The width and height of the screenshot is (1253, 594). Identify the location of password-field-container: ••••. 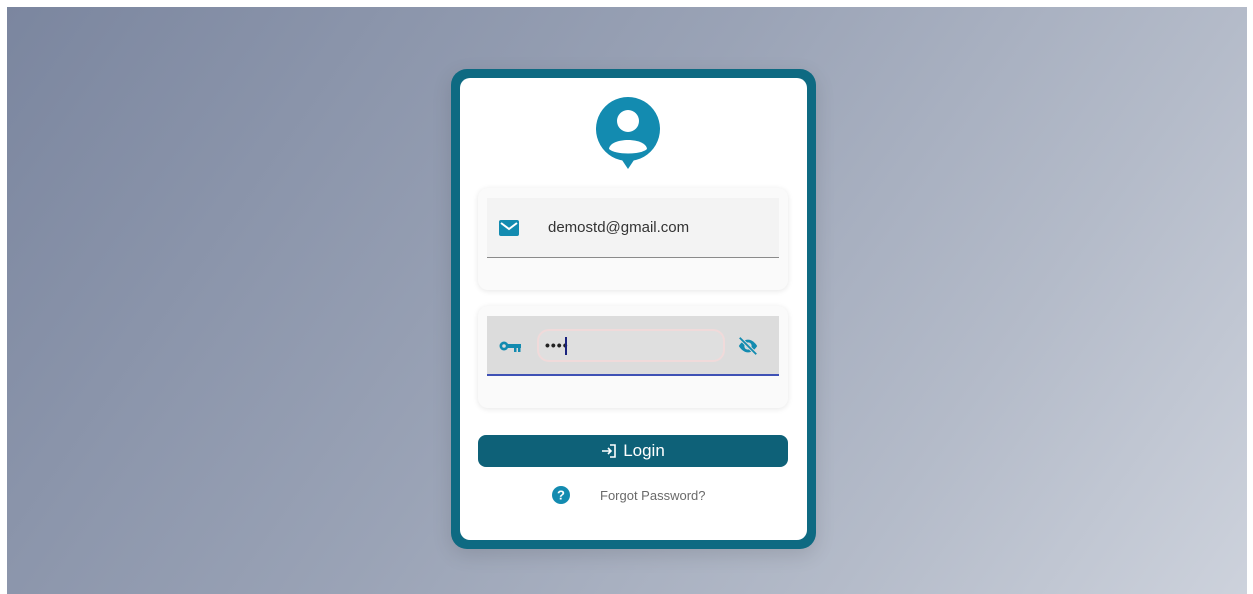
(633, 357).